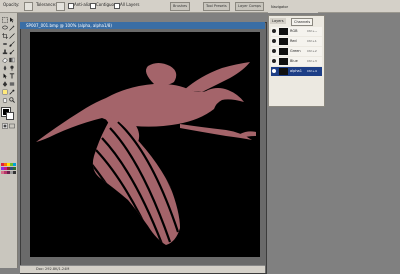 Image resolution: width=400 pixels, height=274 pixels. I want to click on tab-tool-presets: Tool Presets, so click(216, 6).